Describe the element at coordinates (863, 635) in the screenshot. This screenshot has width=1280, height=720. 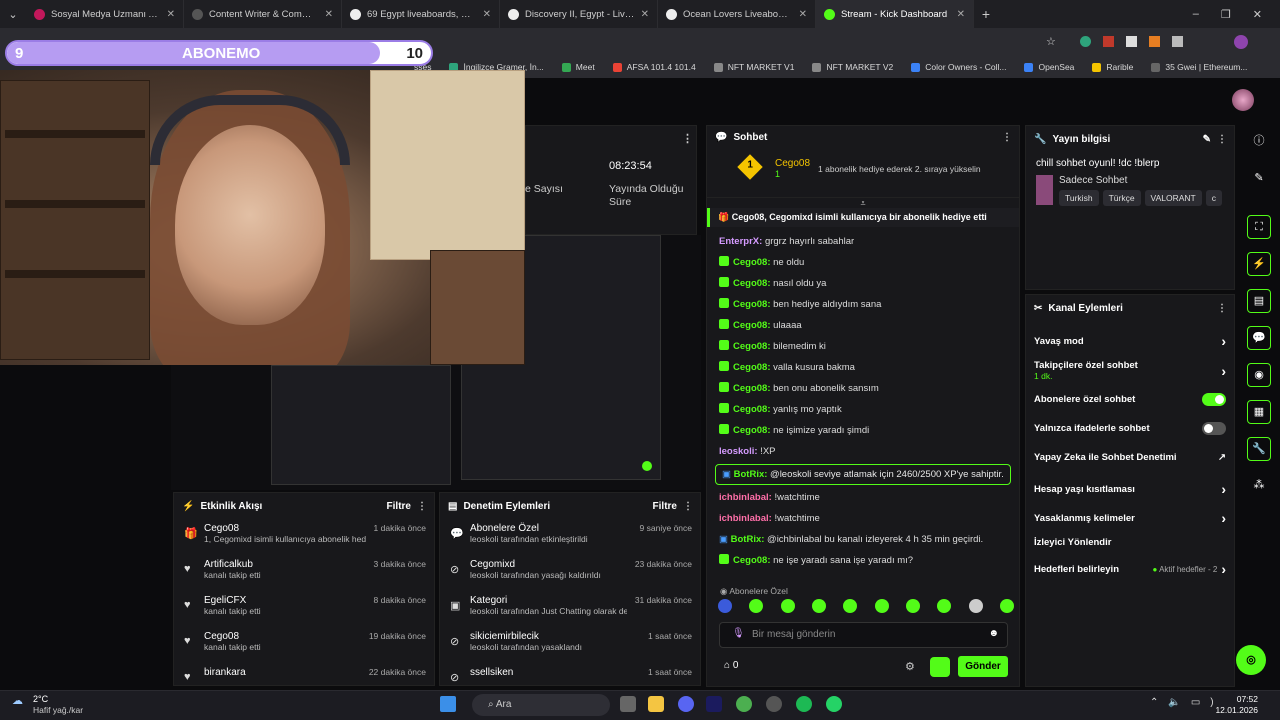
I see `chat-input: 🎙 Bir mesaj gönderin ☻` at that location.